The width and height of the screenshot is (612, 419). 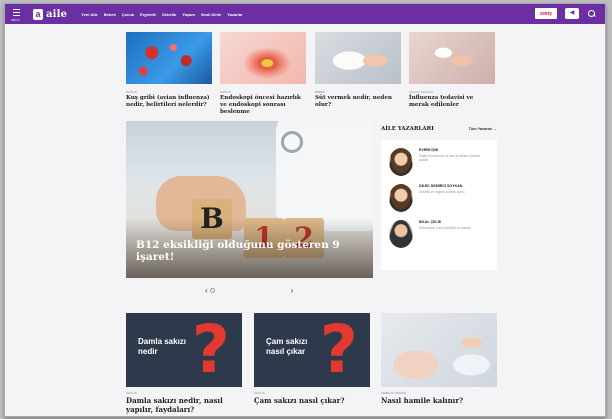 What do you see at coordinates (128, 14) in the screenshot?
I see `nav-item-cocuk: Çocuk` at bounding box center [128, 14].